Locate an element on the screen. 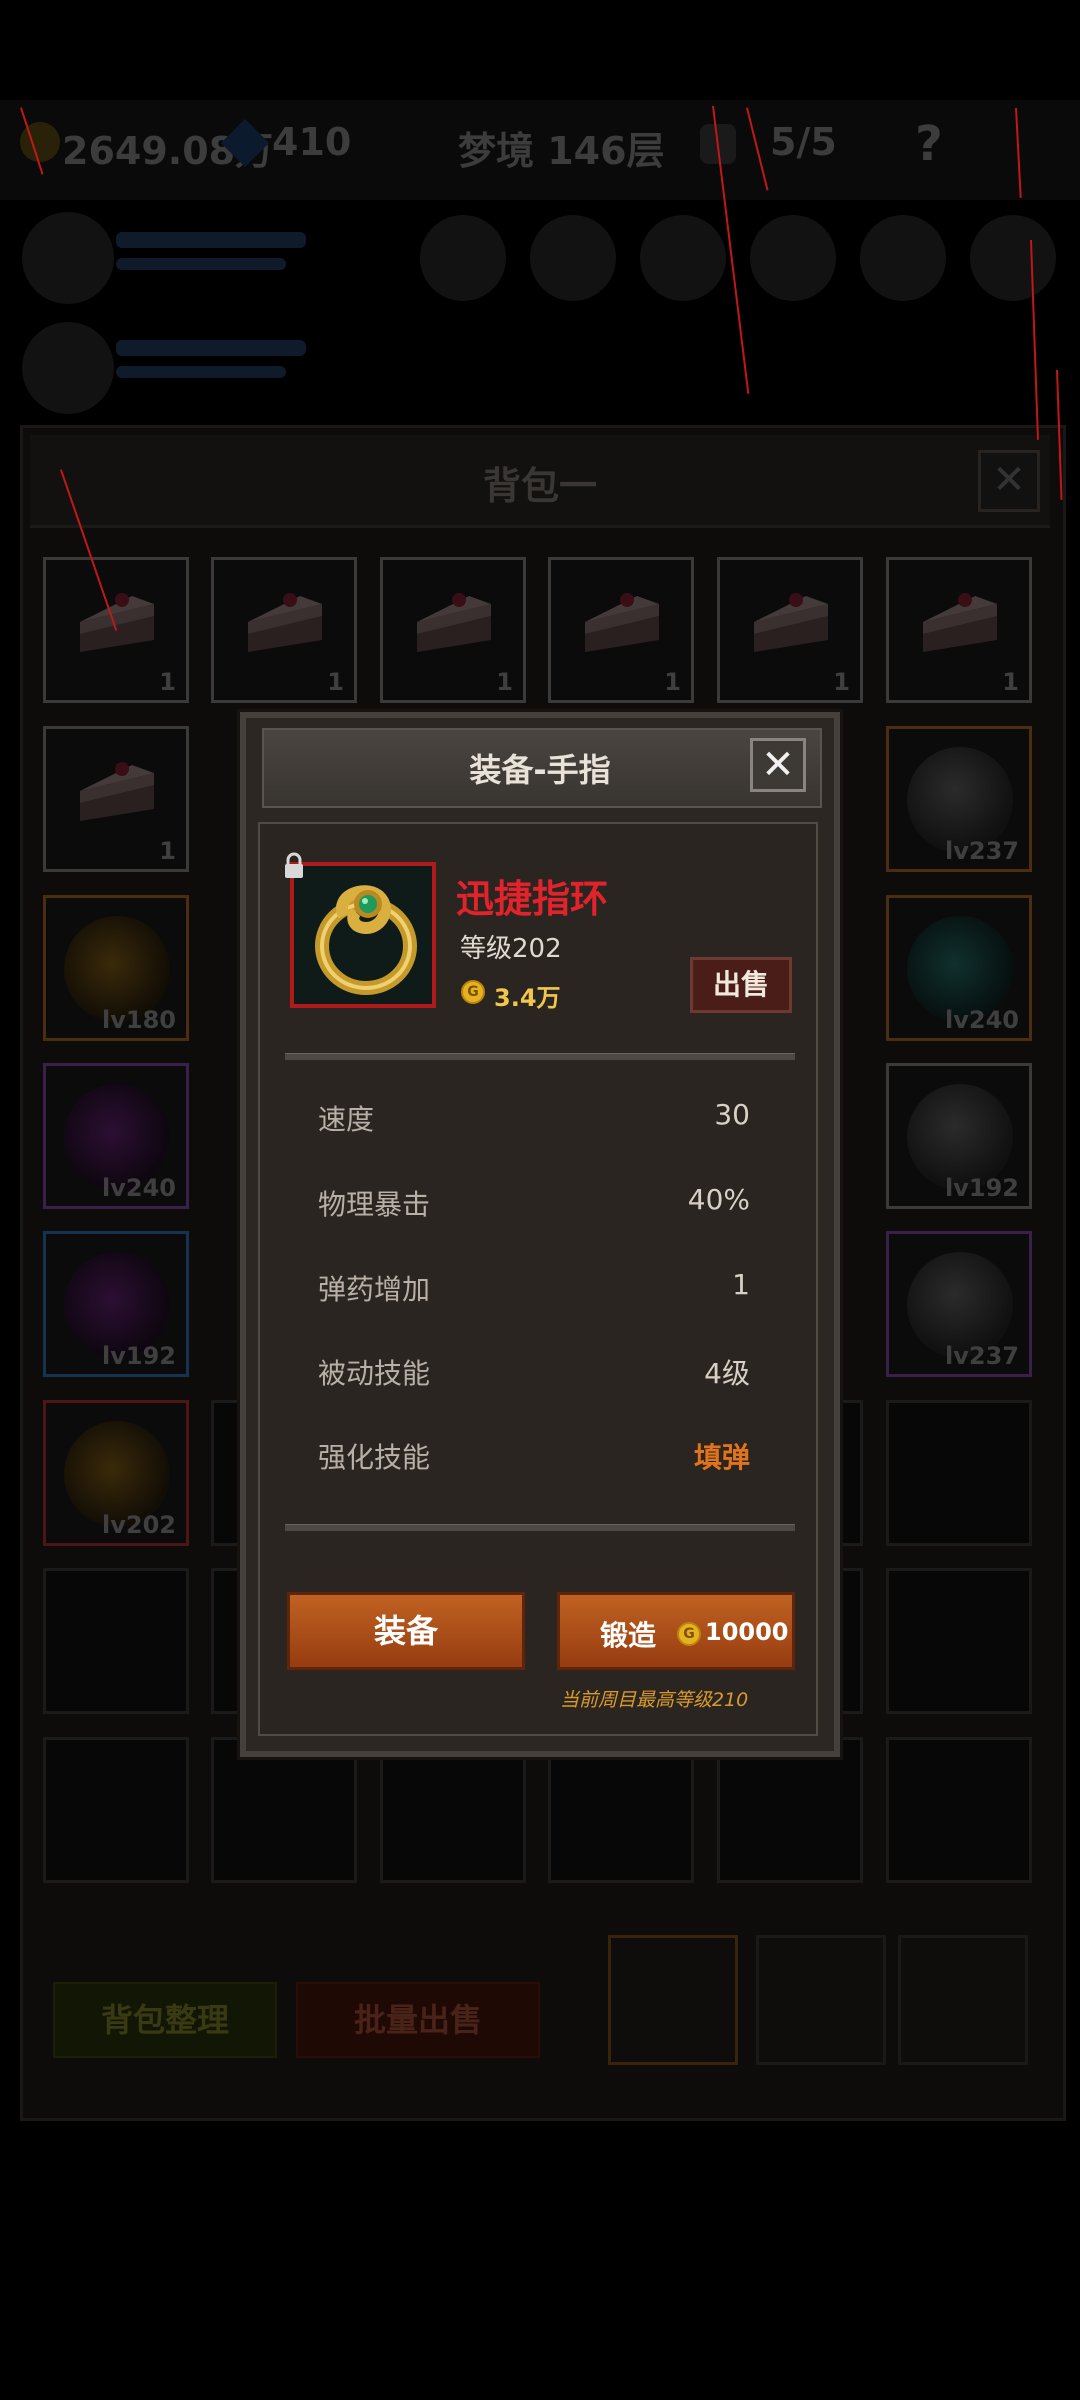  coin-icon: G is located at coordinates (473, 992).